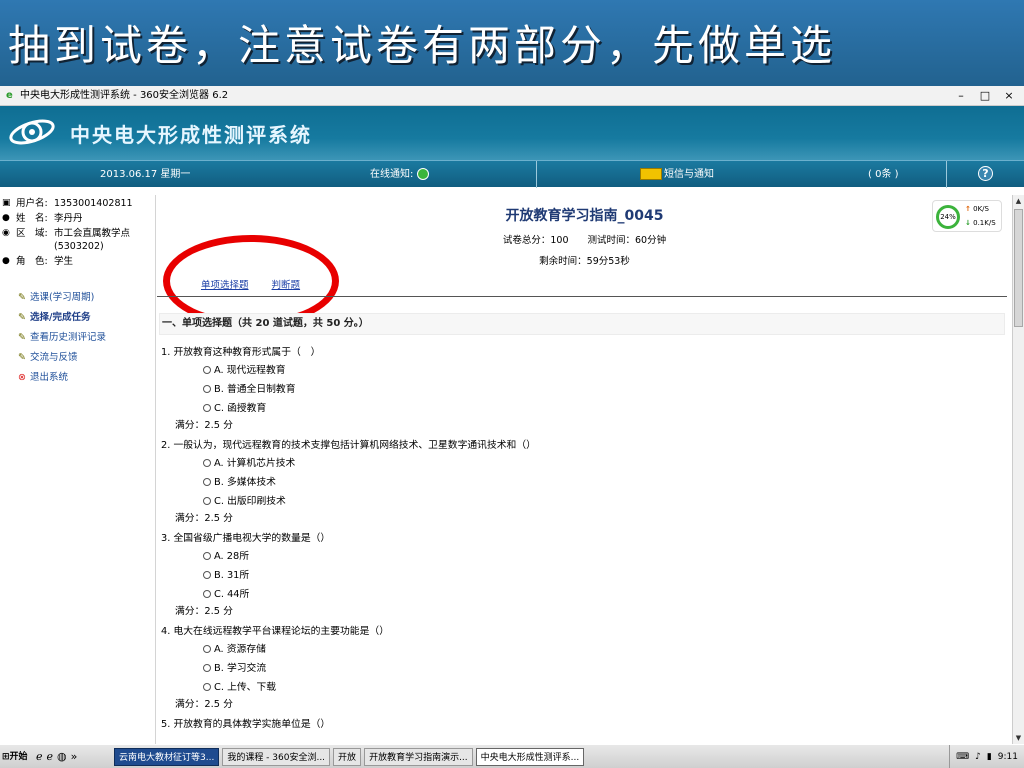 The height and width of the screenshot is (768, 1024). What do you see at coordinates (348, 445) in the screenshot?
I see `question-text: 2. 一般认为，现代远程教育的技术支撑包括计算机网络技术、卫星数字通讯技术和（）` at bounding box center [348, 445].